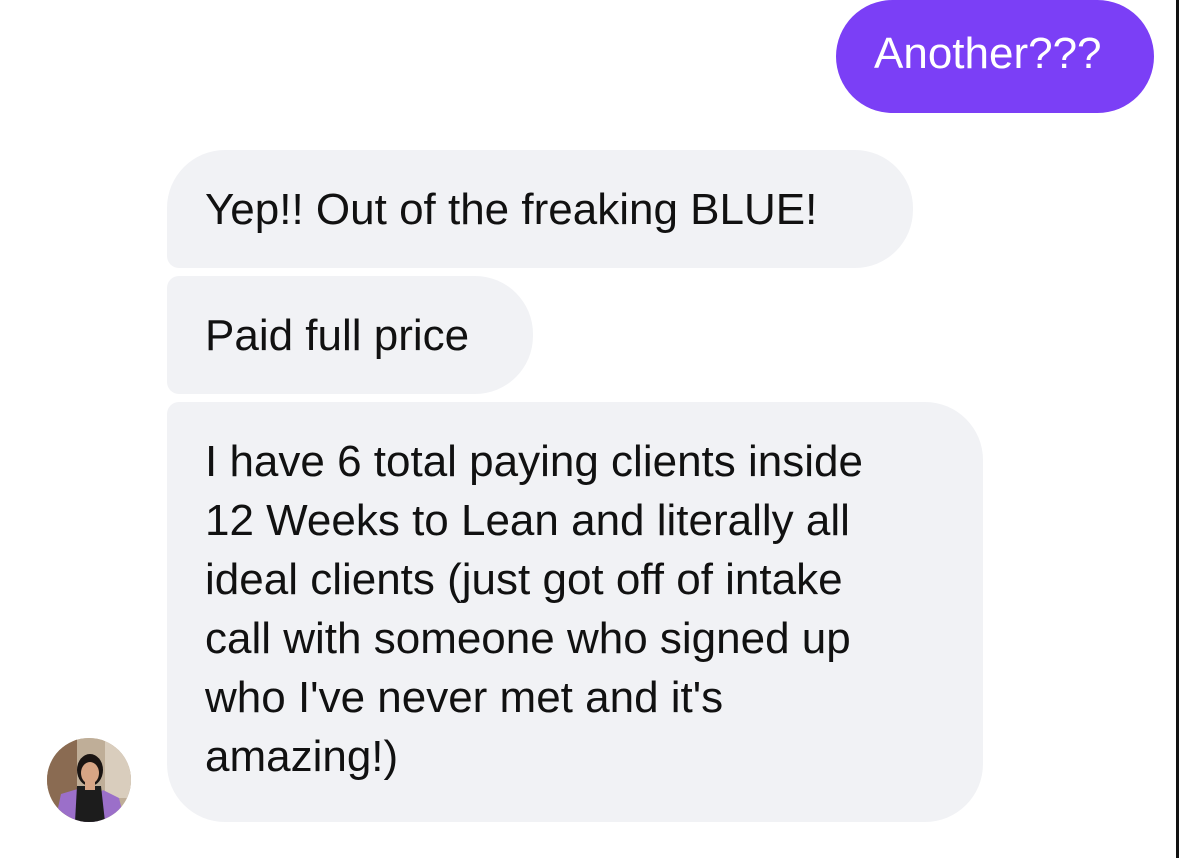 This screenshot has width=1179, height=858. Describe the element at coordinates (995, 56) in the screenshot. I see `sent-message-bubble: Another???` at that location.